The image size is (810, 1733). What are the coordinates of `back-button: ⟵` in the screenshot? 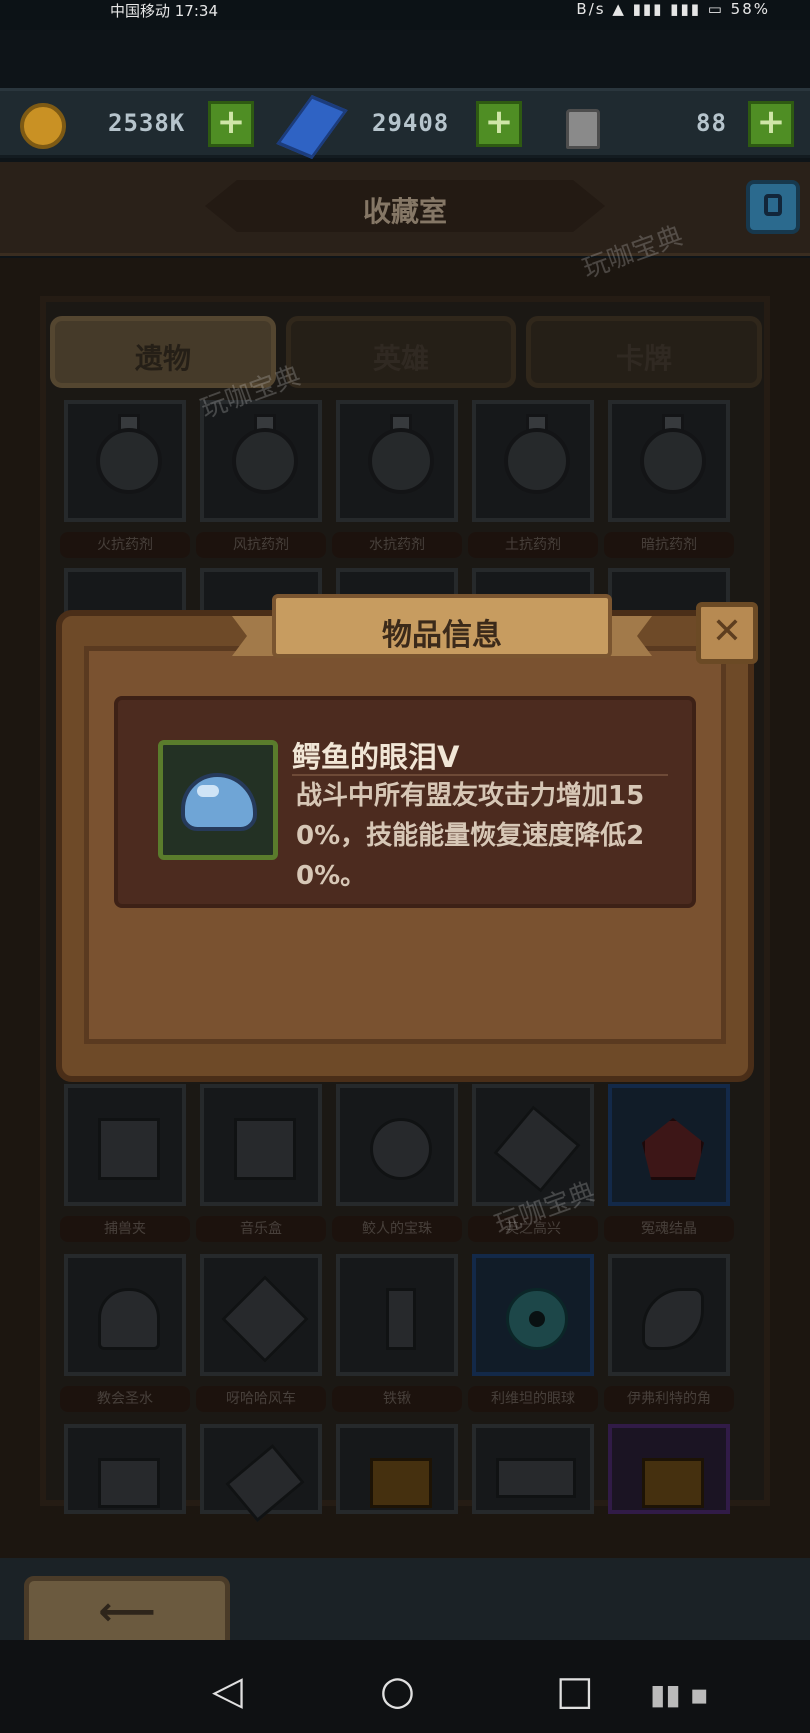 It's located at (127, 1613).